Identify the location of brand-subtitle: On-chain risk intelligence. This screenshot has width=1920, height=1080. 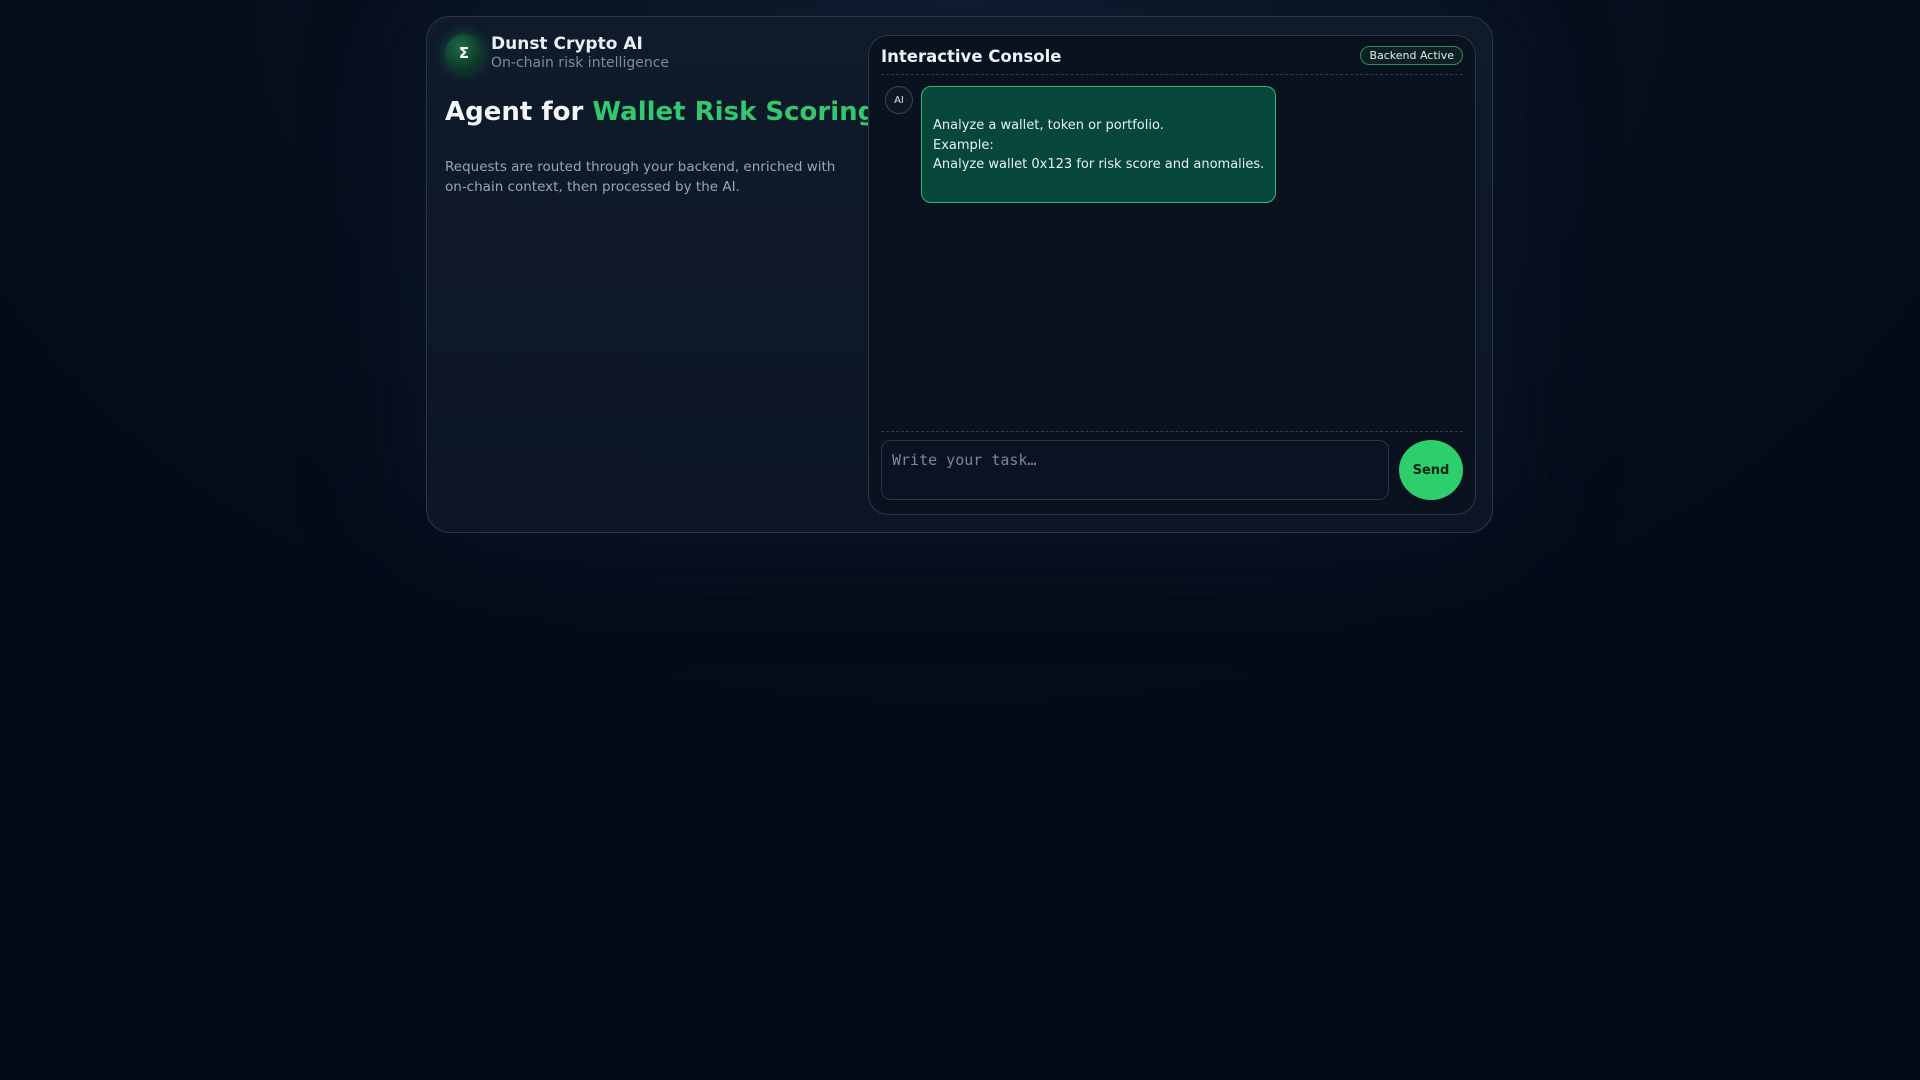
(580, 63).